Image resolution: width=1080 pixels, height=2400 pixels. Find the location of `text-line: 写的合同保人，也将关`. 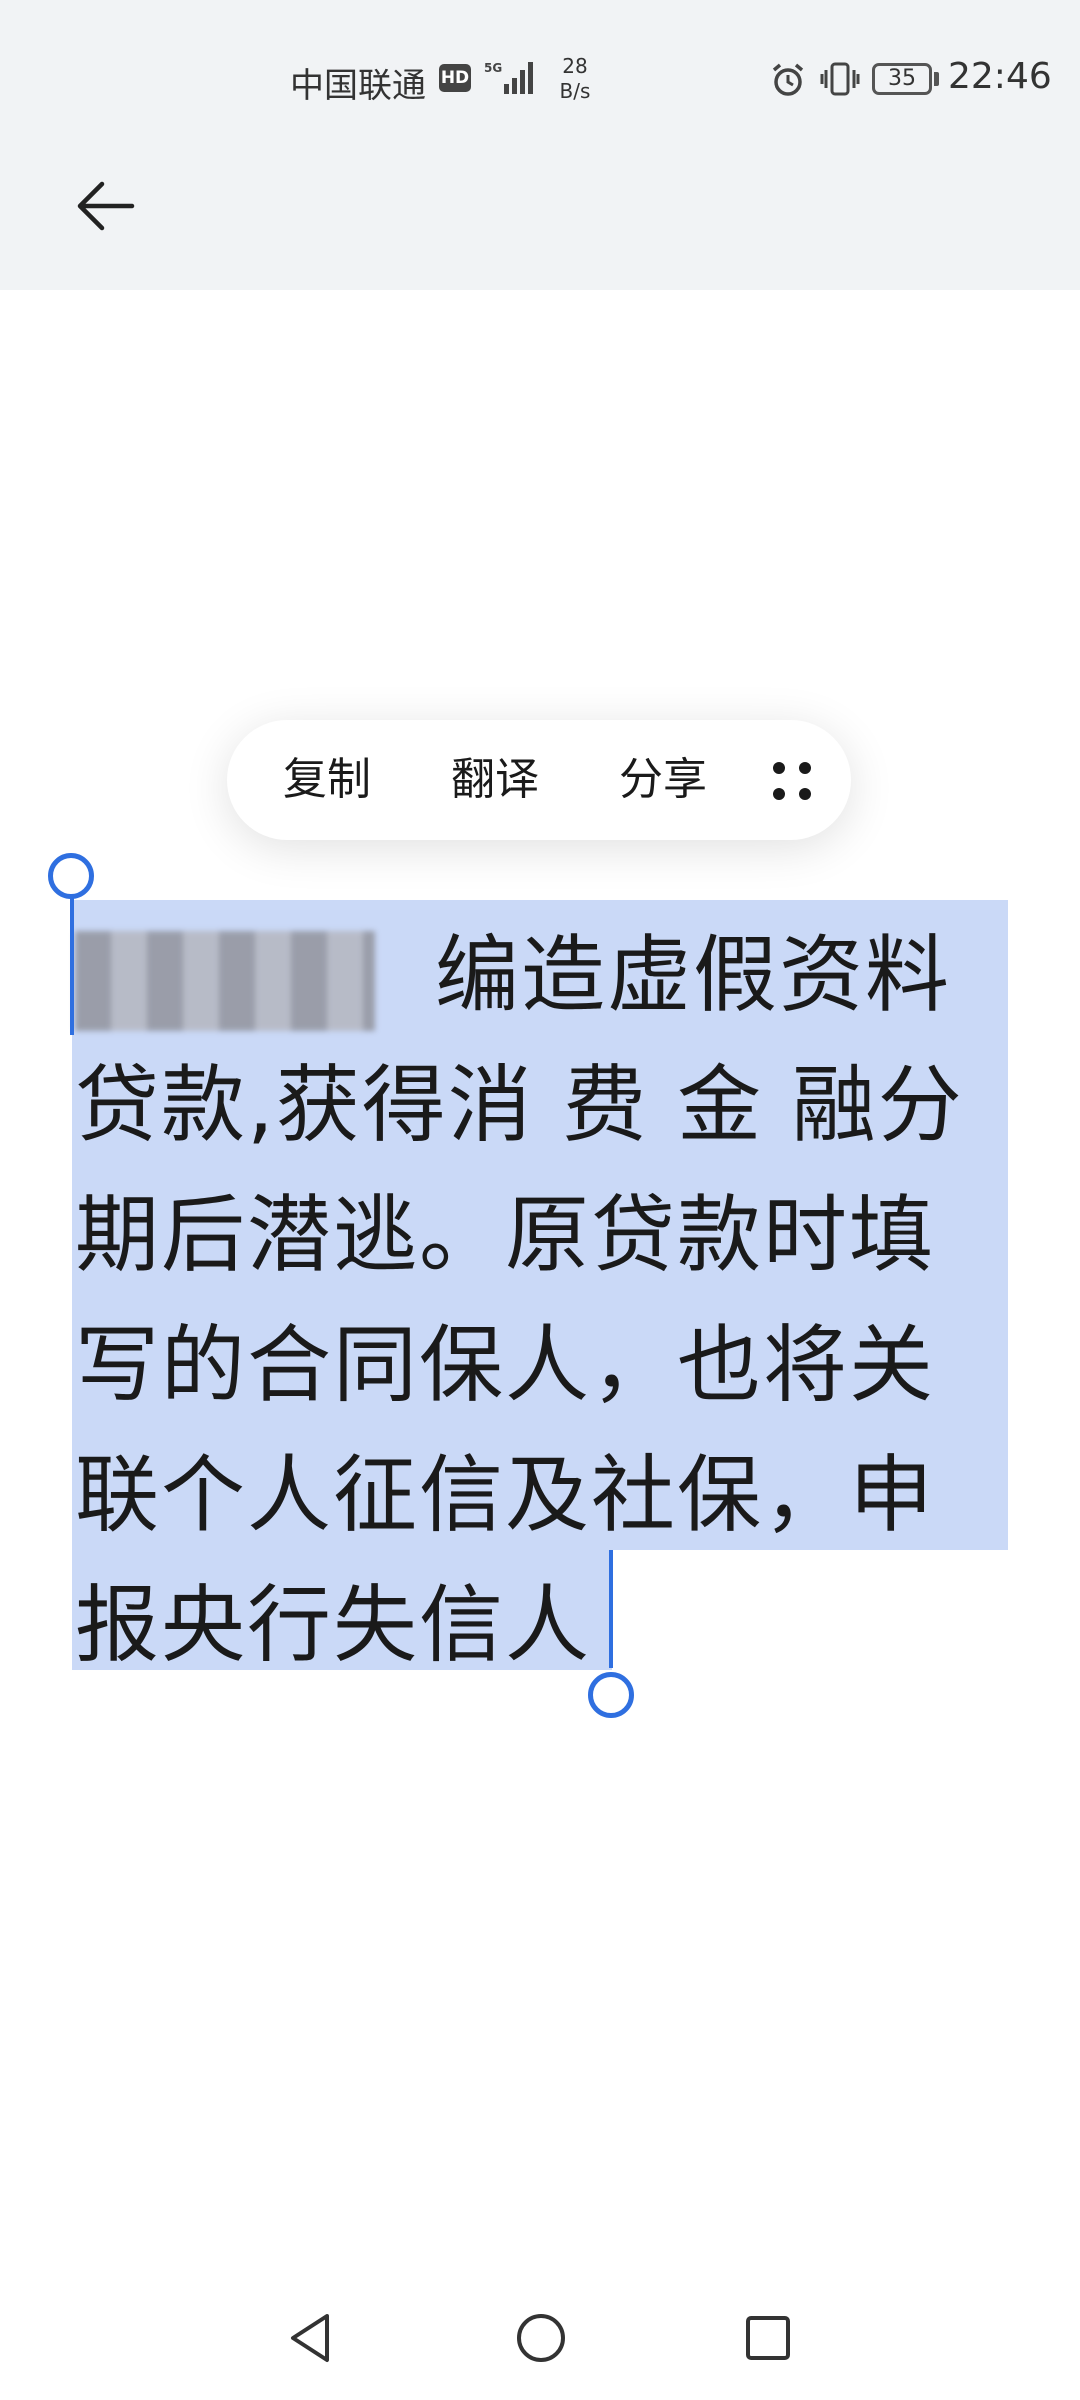

text-line: 写的合同保人，也将关 is located at coordinates (505, 1365).